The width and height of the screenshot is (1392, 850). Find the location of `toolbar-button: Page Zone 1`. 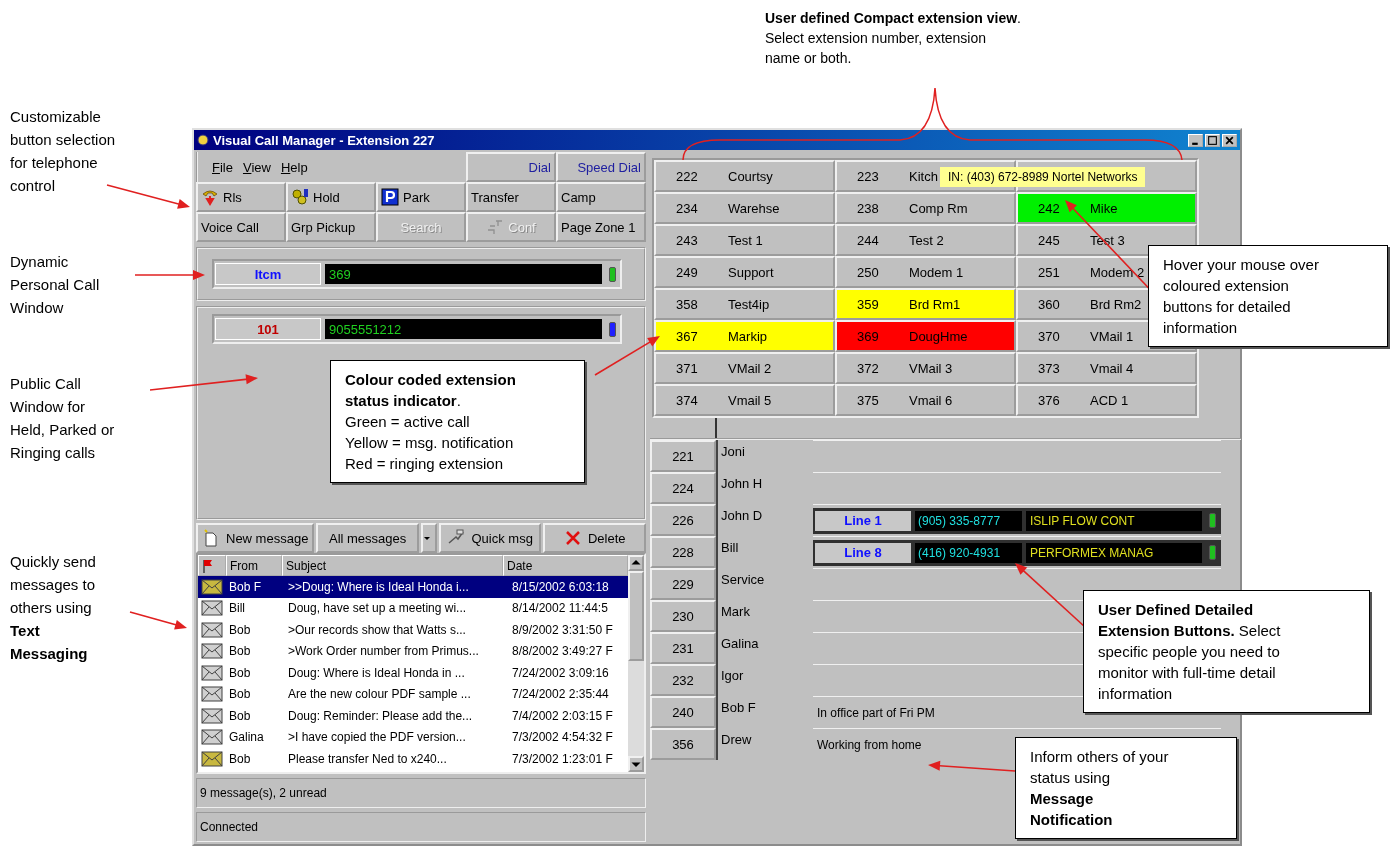

toolbar-button: Page Zone 1 is located at coordinates (601, 227).